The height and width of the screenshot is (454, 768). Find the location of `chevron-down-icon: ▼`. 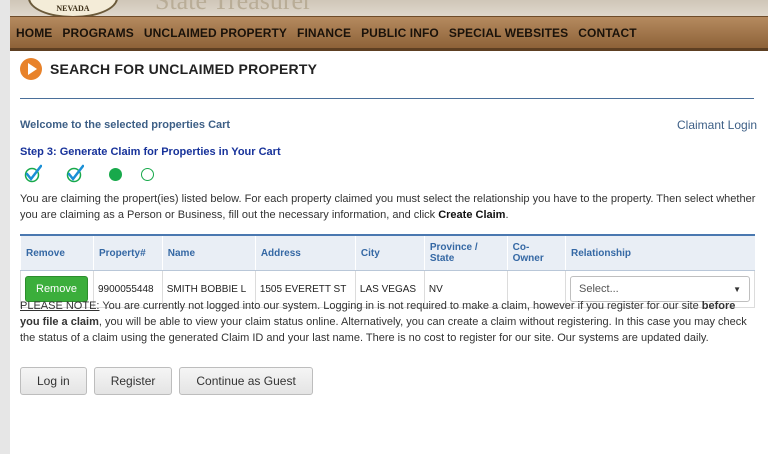

chevron-down-icon: ▼ is located at coordinates (737, 289).